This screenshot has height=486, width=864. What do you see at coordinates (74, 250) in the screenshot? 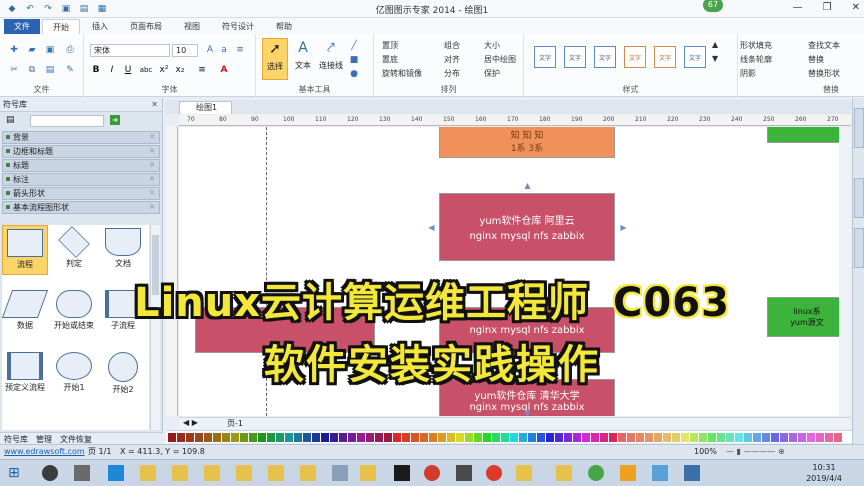
I see `shape-decision: 判定` at bounding box center [74, 250].